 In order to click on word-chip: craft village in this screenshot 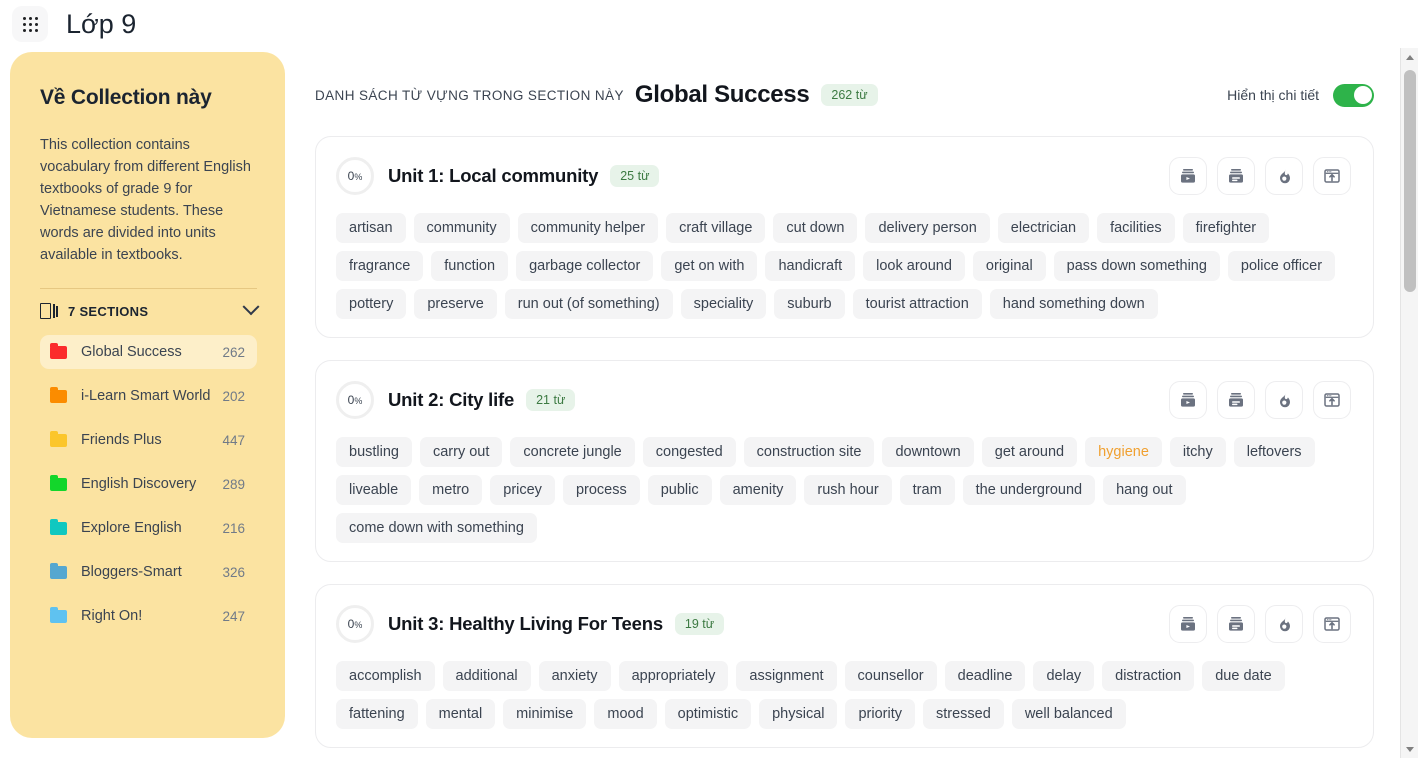, I will do `click(716, 228)`.